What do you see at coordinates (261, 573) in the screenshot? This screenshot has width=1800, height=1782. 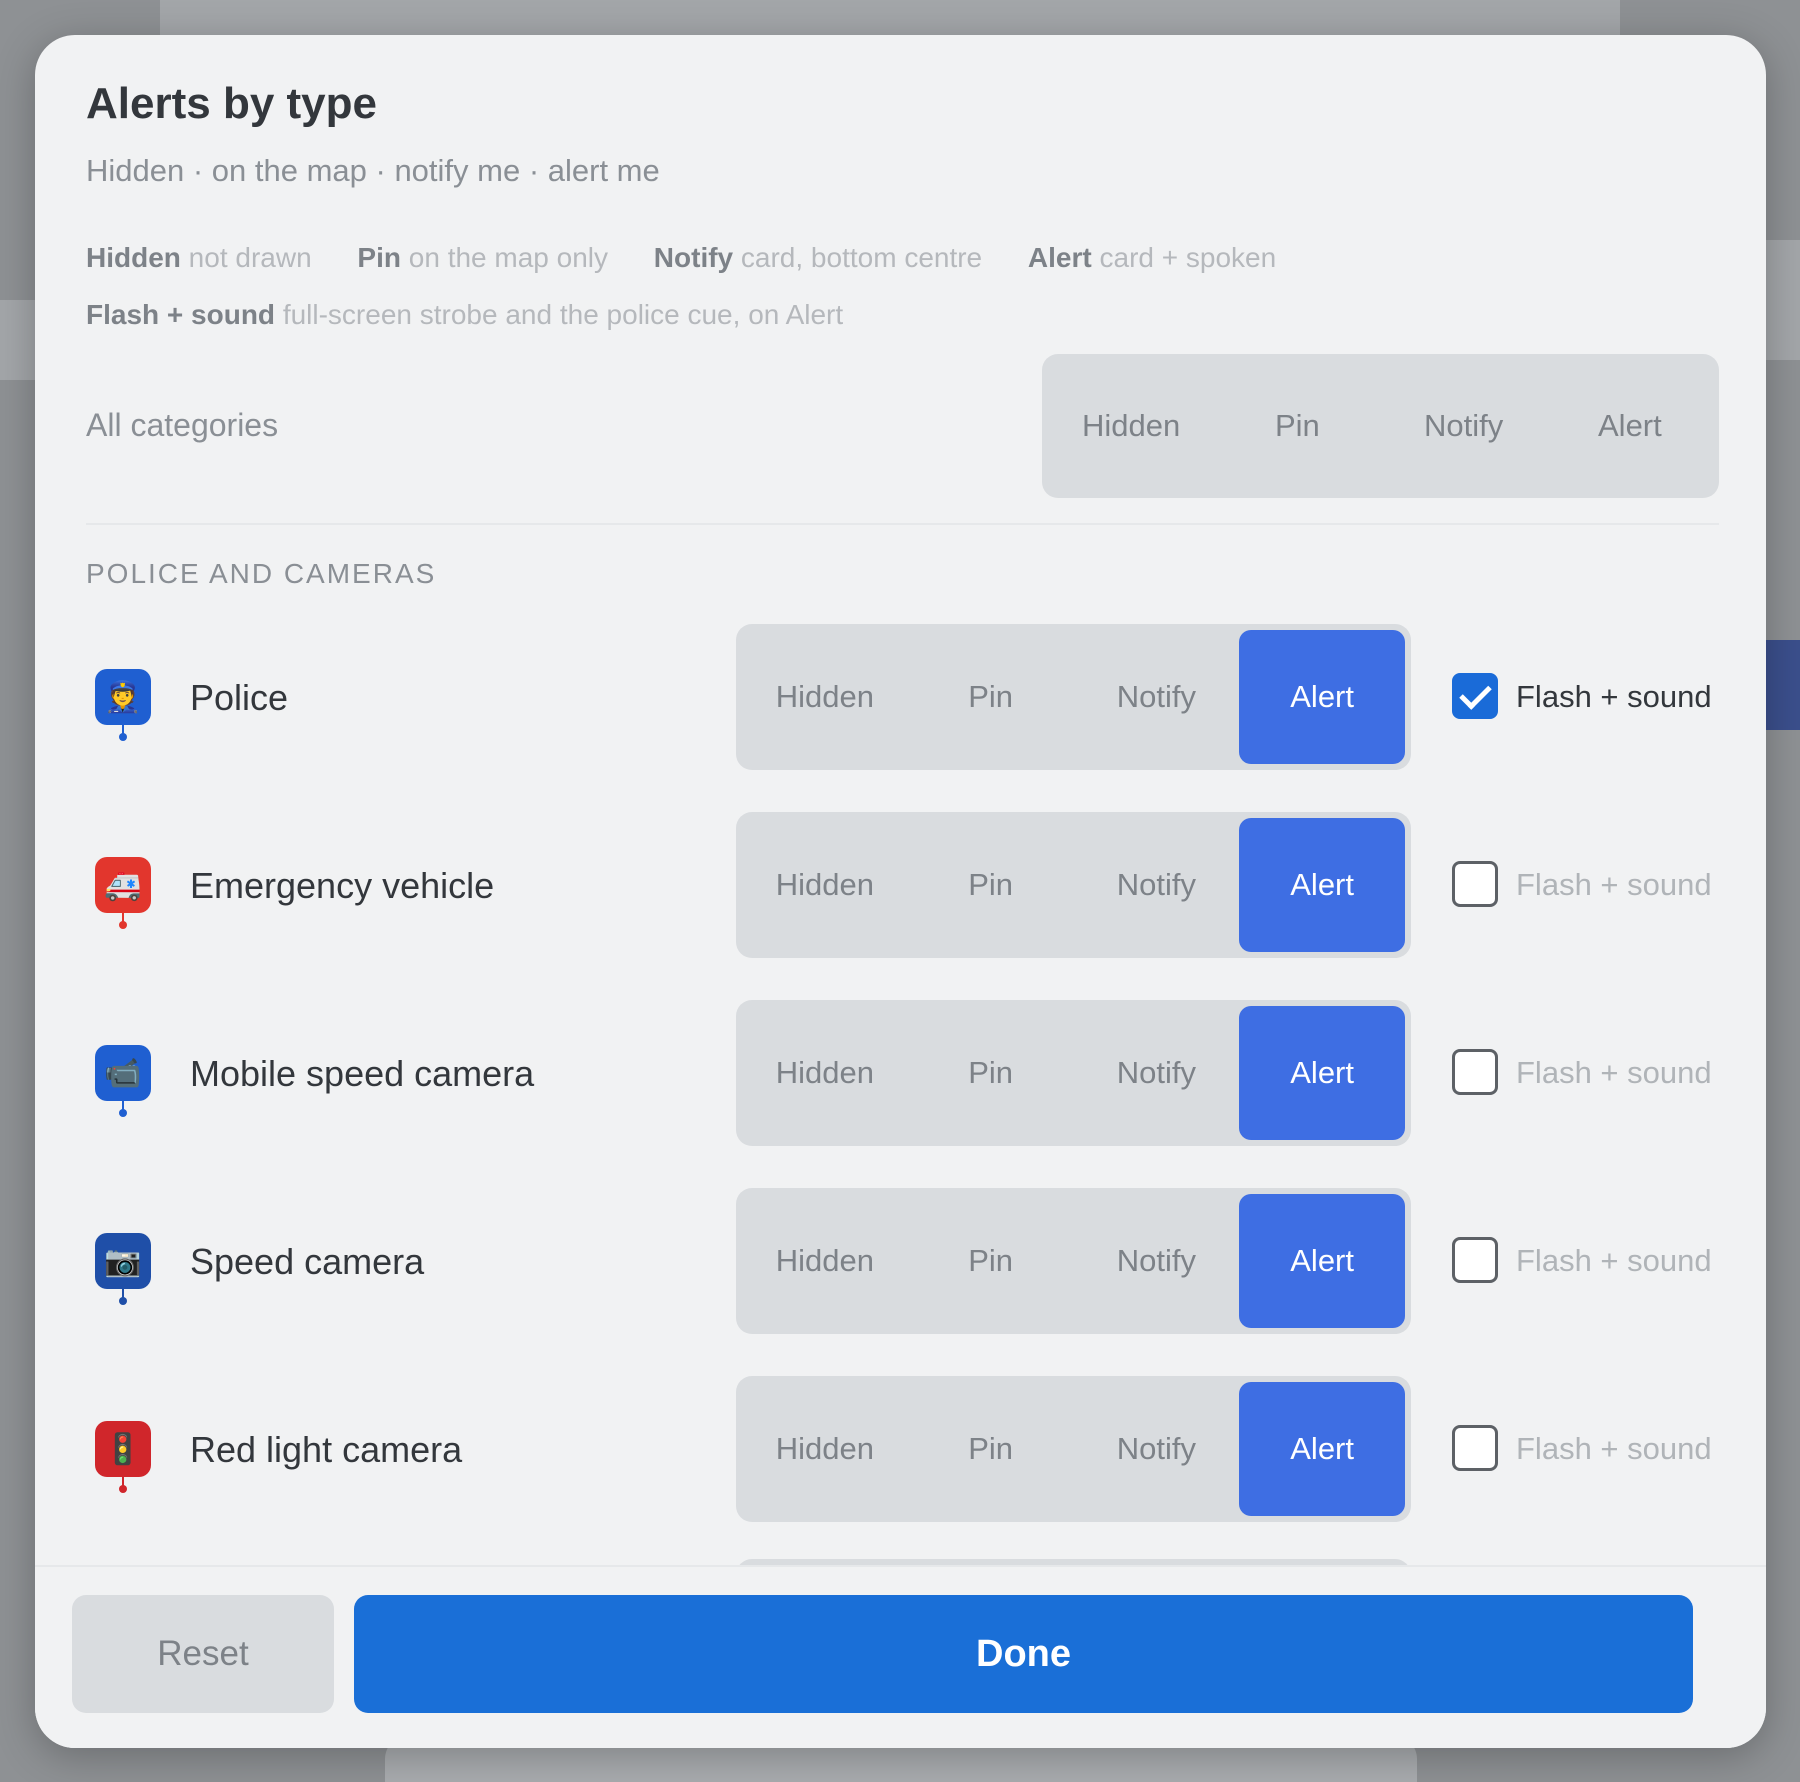 I see `section-heading: POLICE AND CAMERAS` at bounding box center [261, 573].